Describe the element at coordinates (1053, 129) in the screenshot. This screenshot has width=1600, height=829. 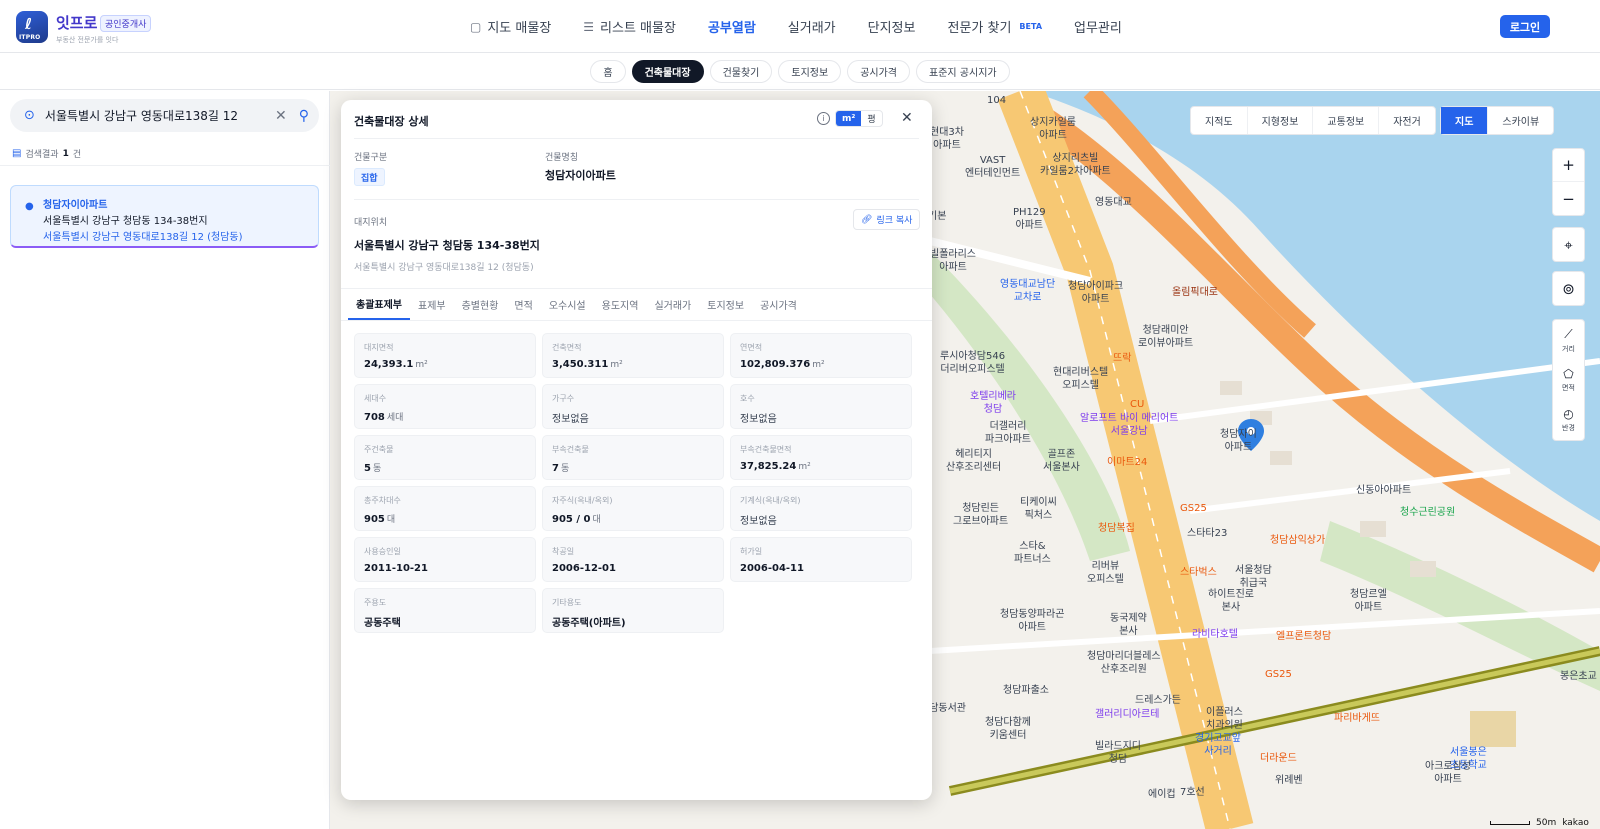
I see `map-label-1: 상지카일룸 아파트` at that location.